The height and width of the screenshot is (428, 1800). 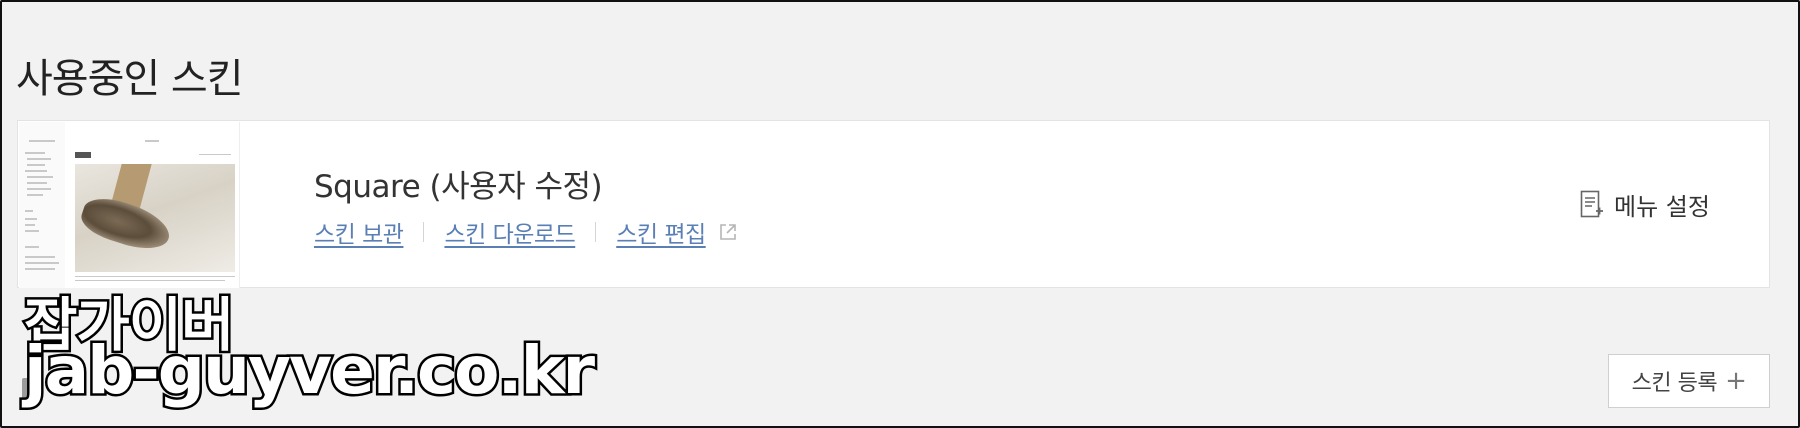 I want to click on thumbnail-sidebar, so click(x=42, y=205).